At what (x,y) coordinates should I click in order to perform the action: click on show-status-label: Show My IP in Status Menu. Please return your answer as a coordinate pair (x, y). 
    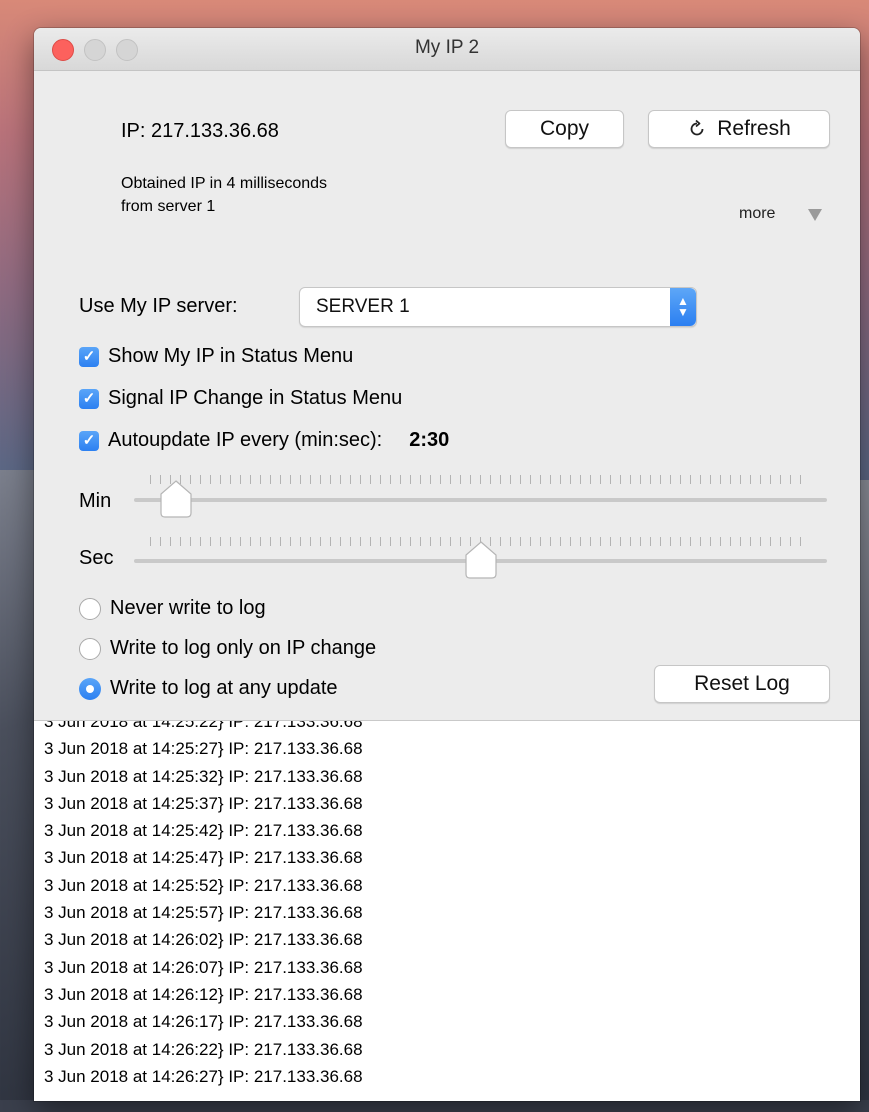
    Looking at the image, I should click on (231, 356).